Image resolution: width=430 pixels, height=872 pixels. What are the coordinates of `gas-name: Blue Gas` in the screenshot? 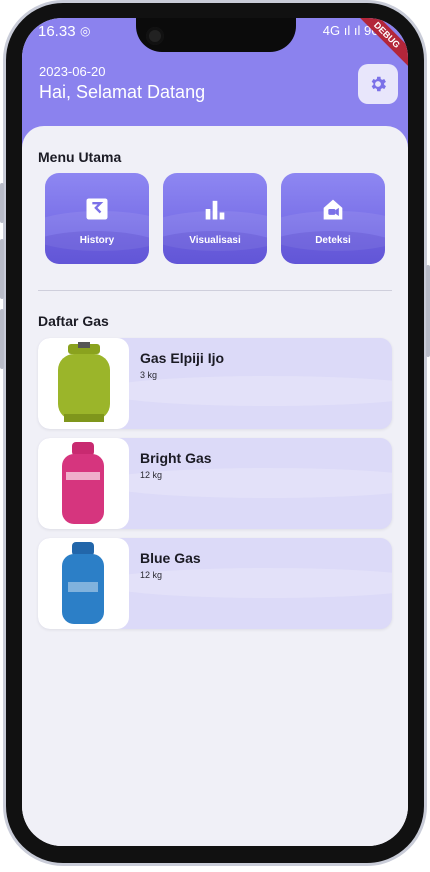 It's located at (170, 558).